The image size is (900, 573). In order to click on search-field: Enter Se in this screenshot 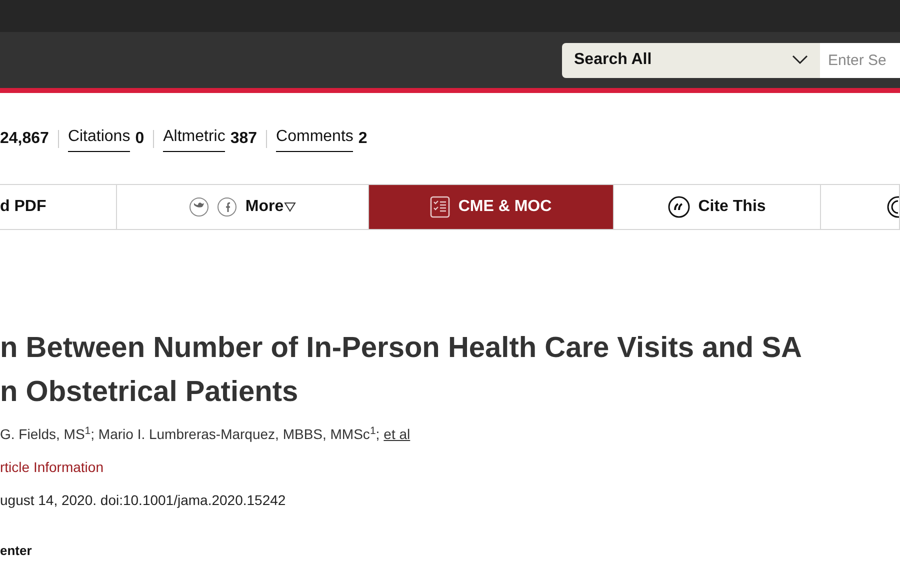, I will do `click(860, 60)`.